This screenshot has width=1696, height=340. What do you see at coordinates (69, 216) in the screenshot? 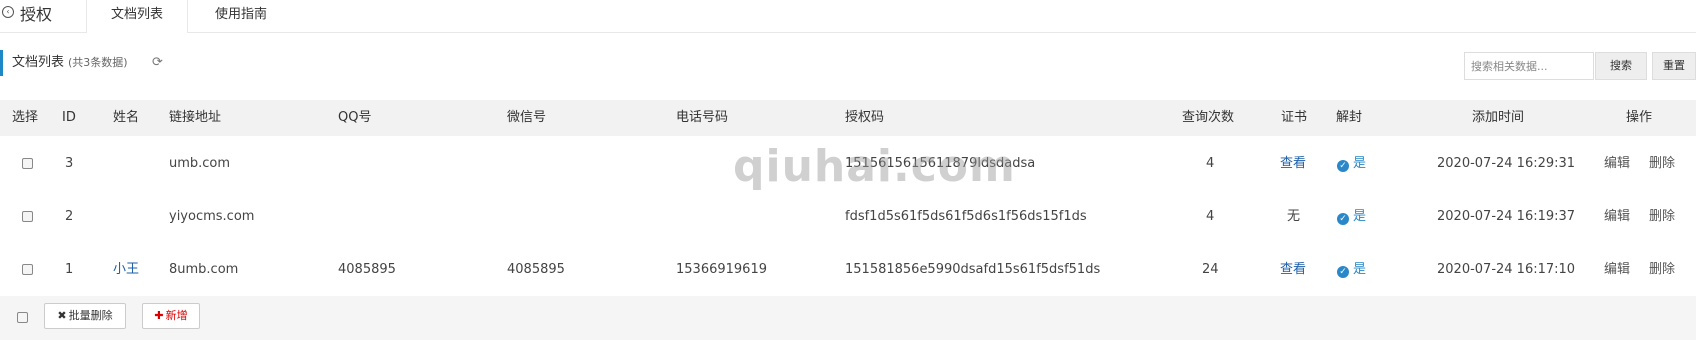
I see `row-id: 2` at bounding box center [69, 216].